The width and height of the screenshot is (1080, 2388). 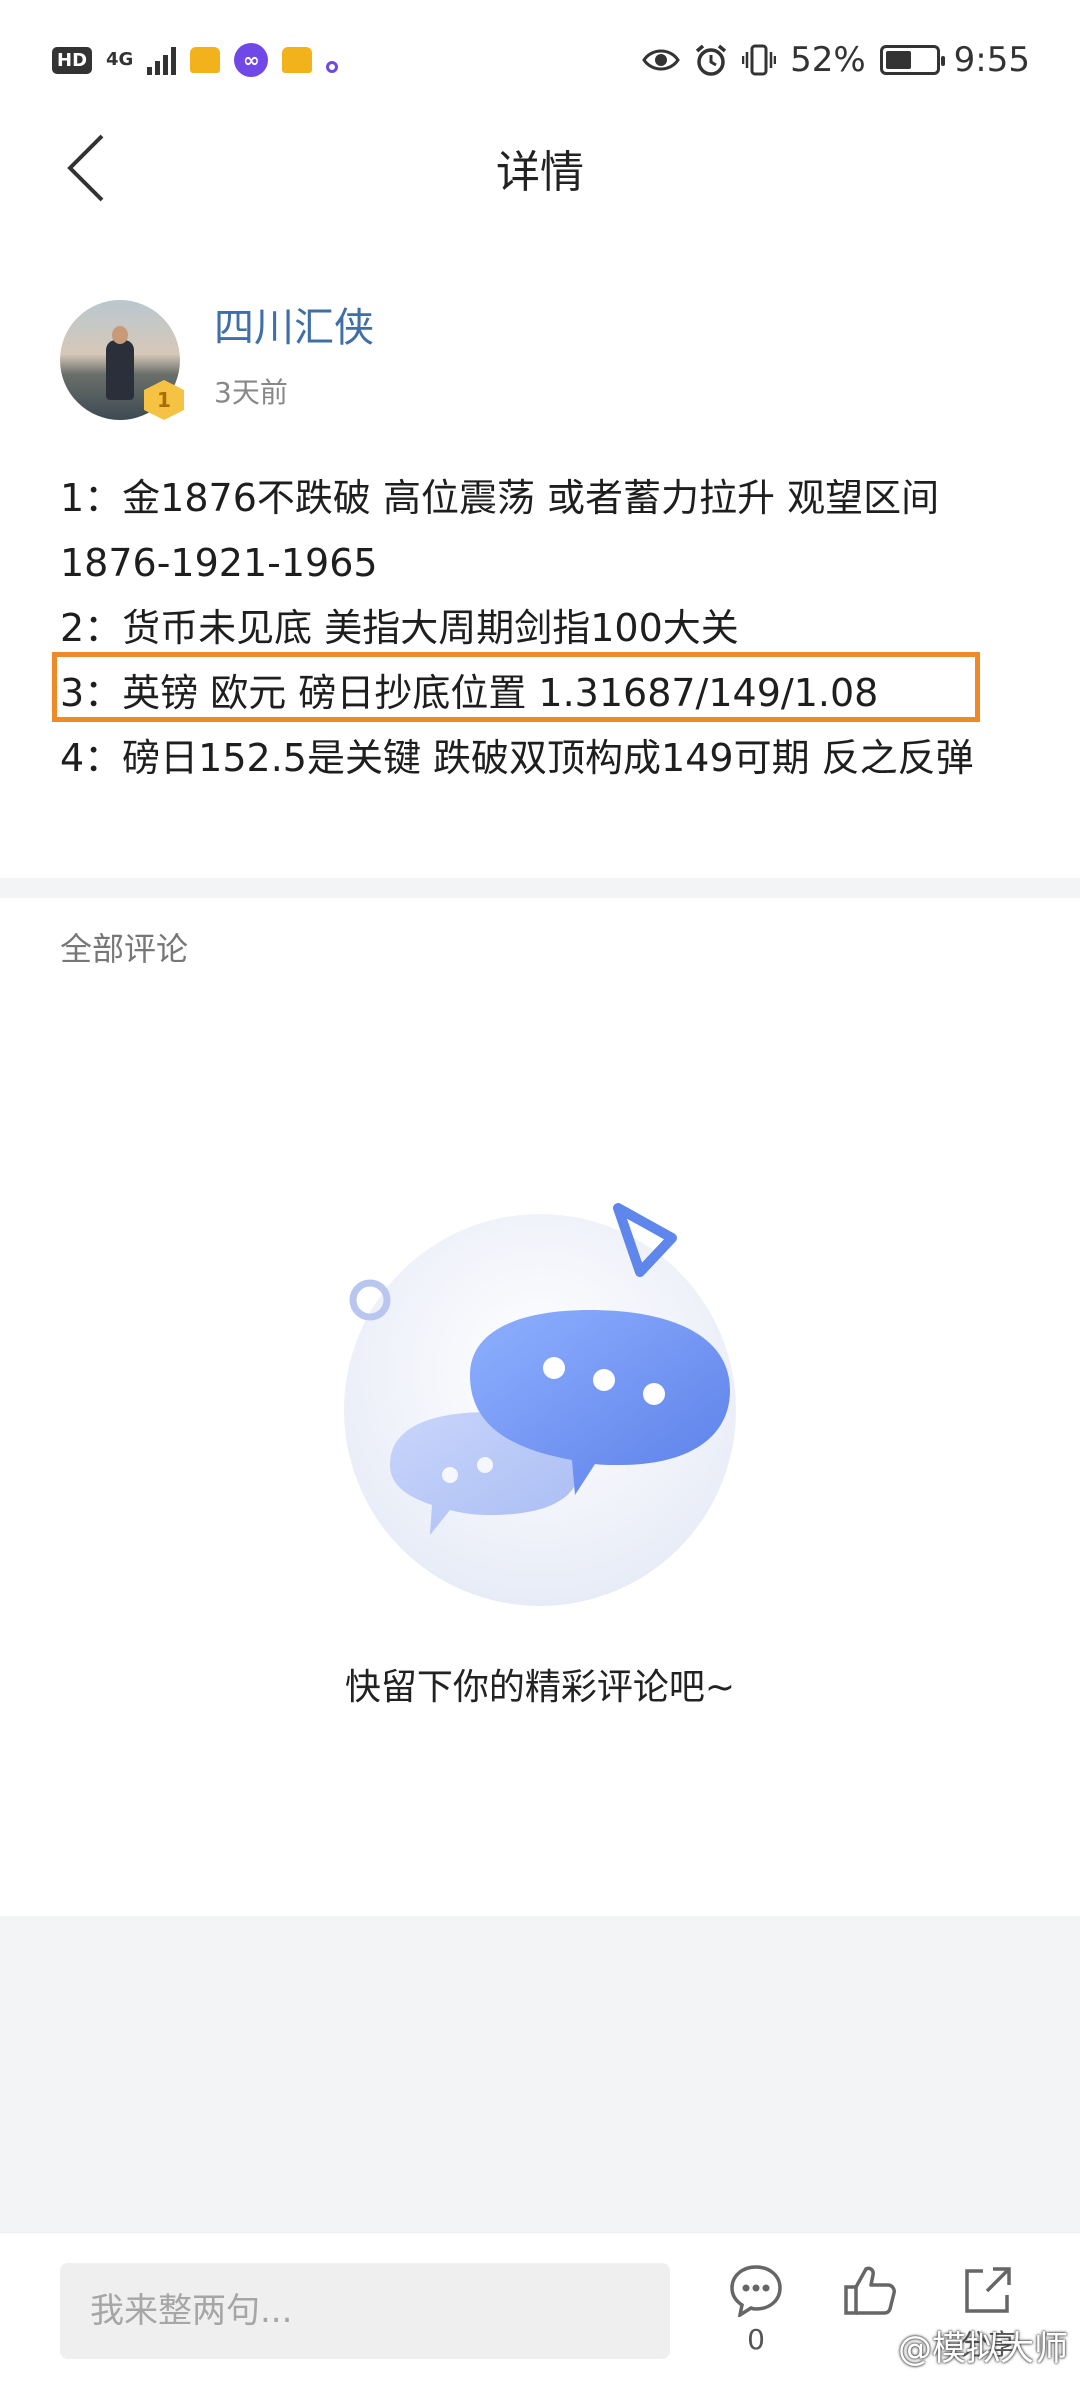 What do you see at coordinates (120, 59) in the screenshot?
I see `network-type: 4G` at bounding box center [120, 59].